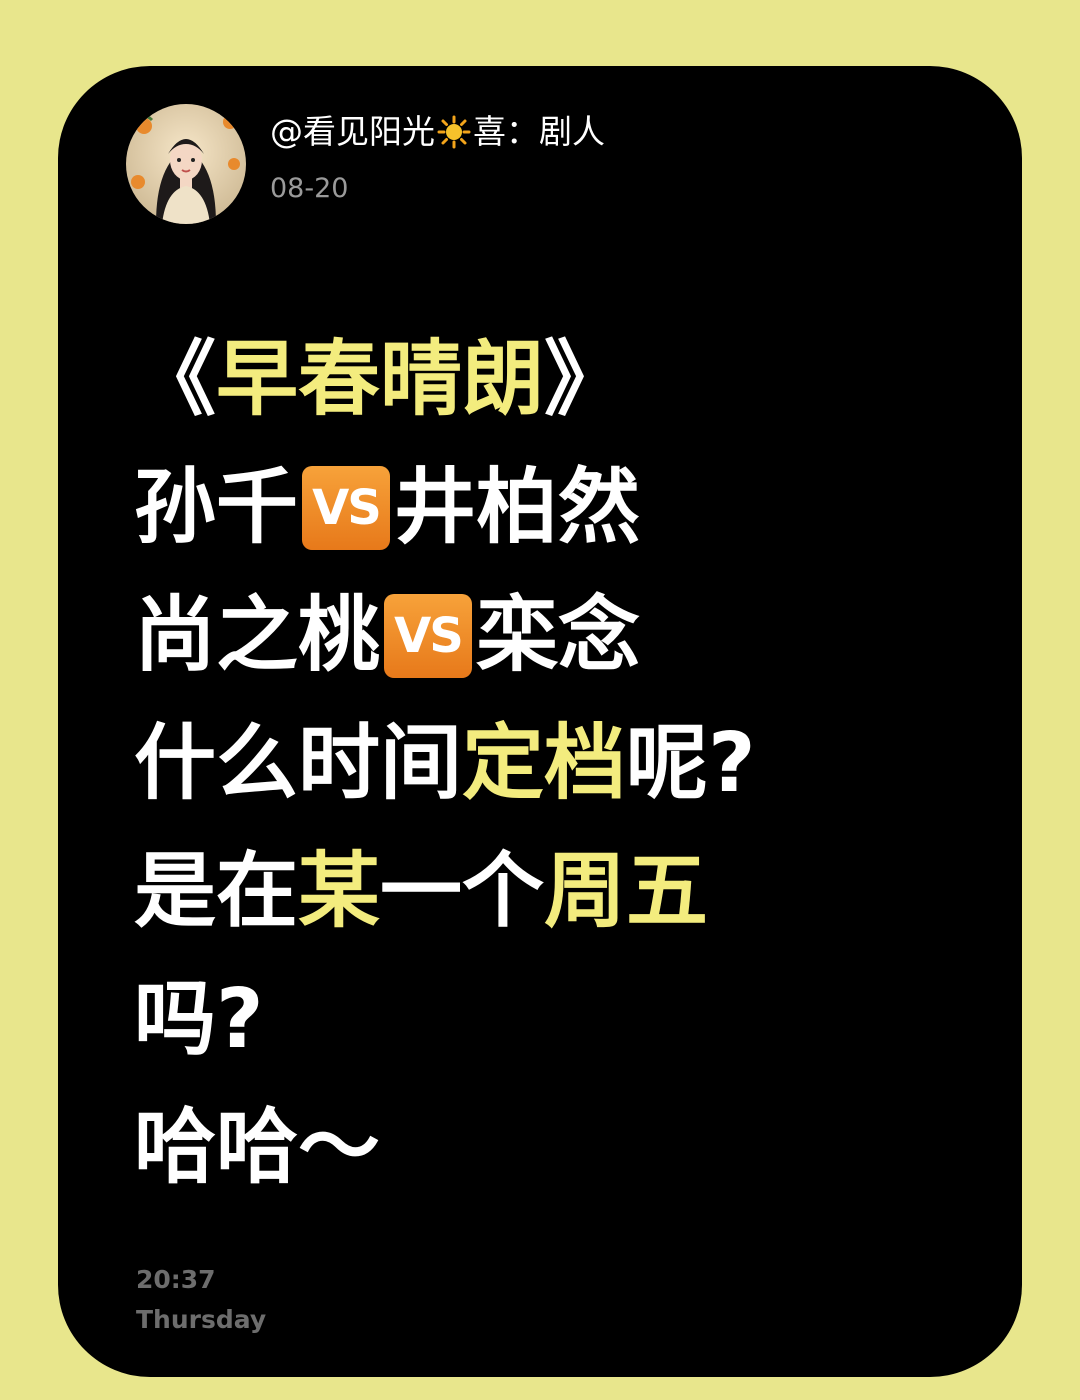 Image resolution: width=1080 pixels, height=1400 pixels. Describe the element at coordinates (257, 1147) in the screenshot. I see `content-line-7: 哈哈～` at that location.